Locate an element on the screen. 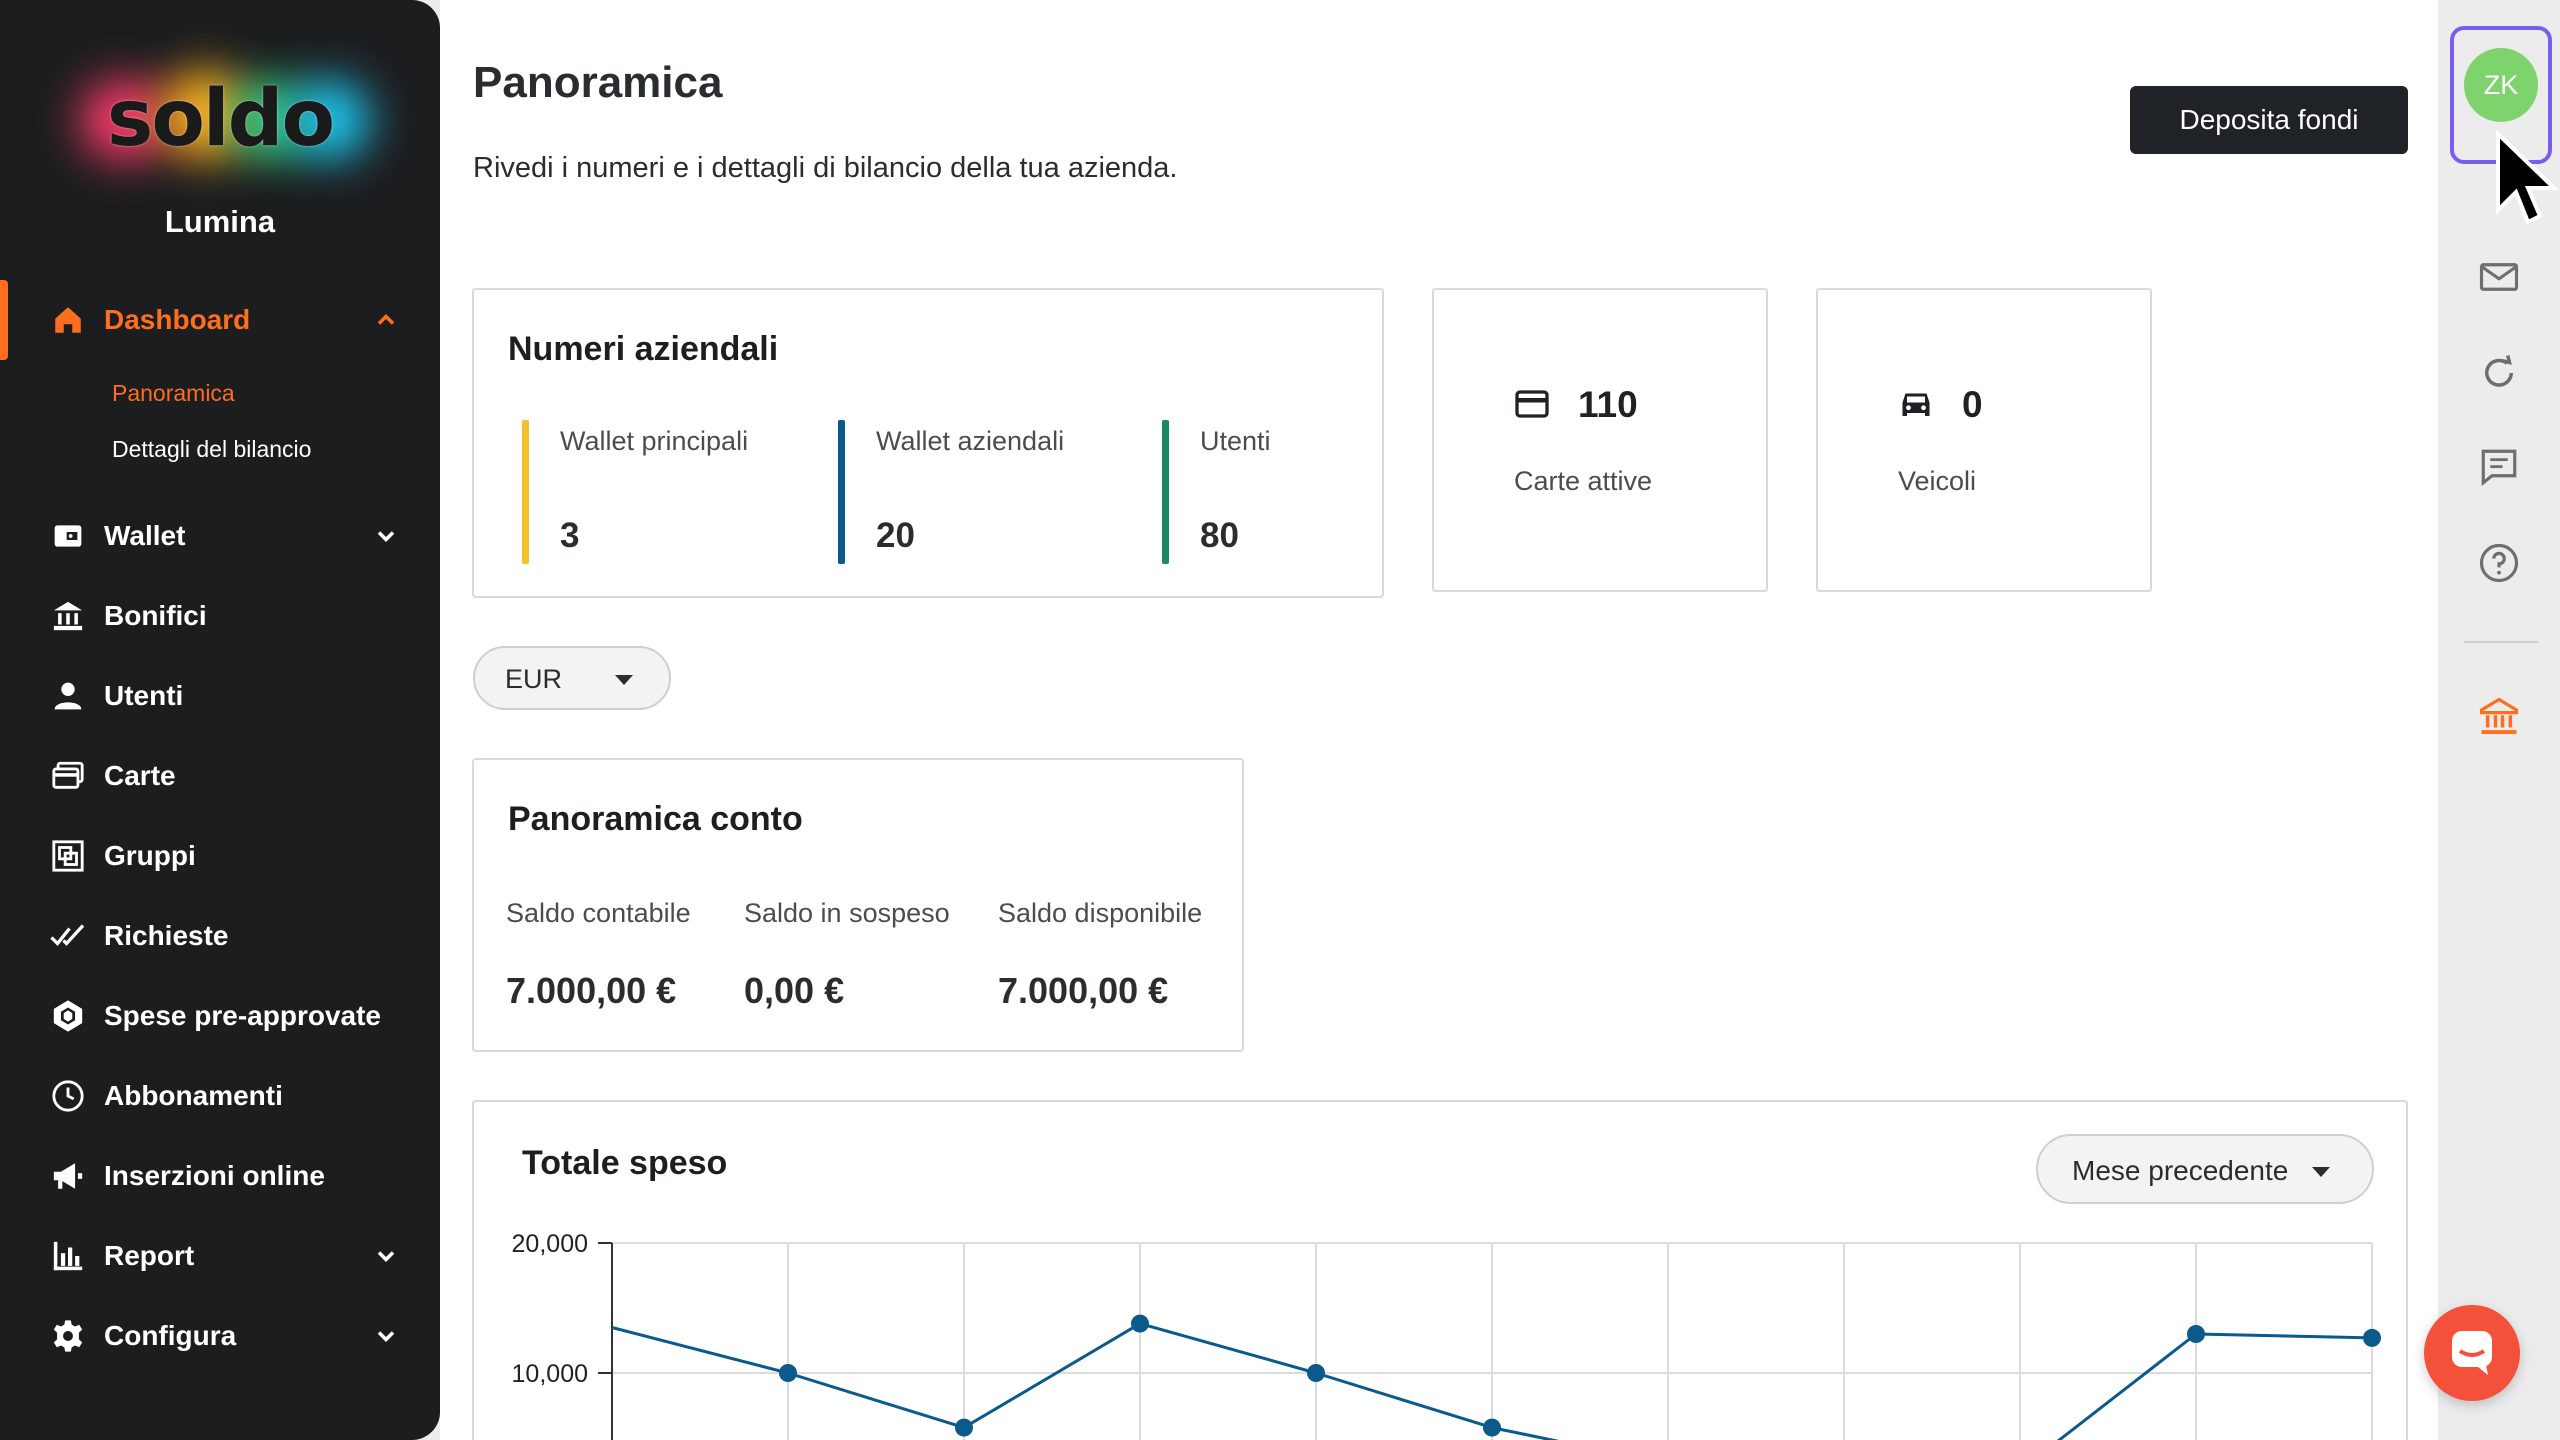 The height and width of the screenshot is (1440, 2560). active-cards-count: 110 is located at coordinates (1608, 404).